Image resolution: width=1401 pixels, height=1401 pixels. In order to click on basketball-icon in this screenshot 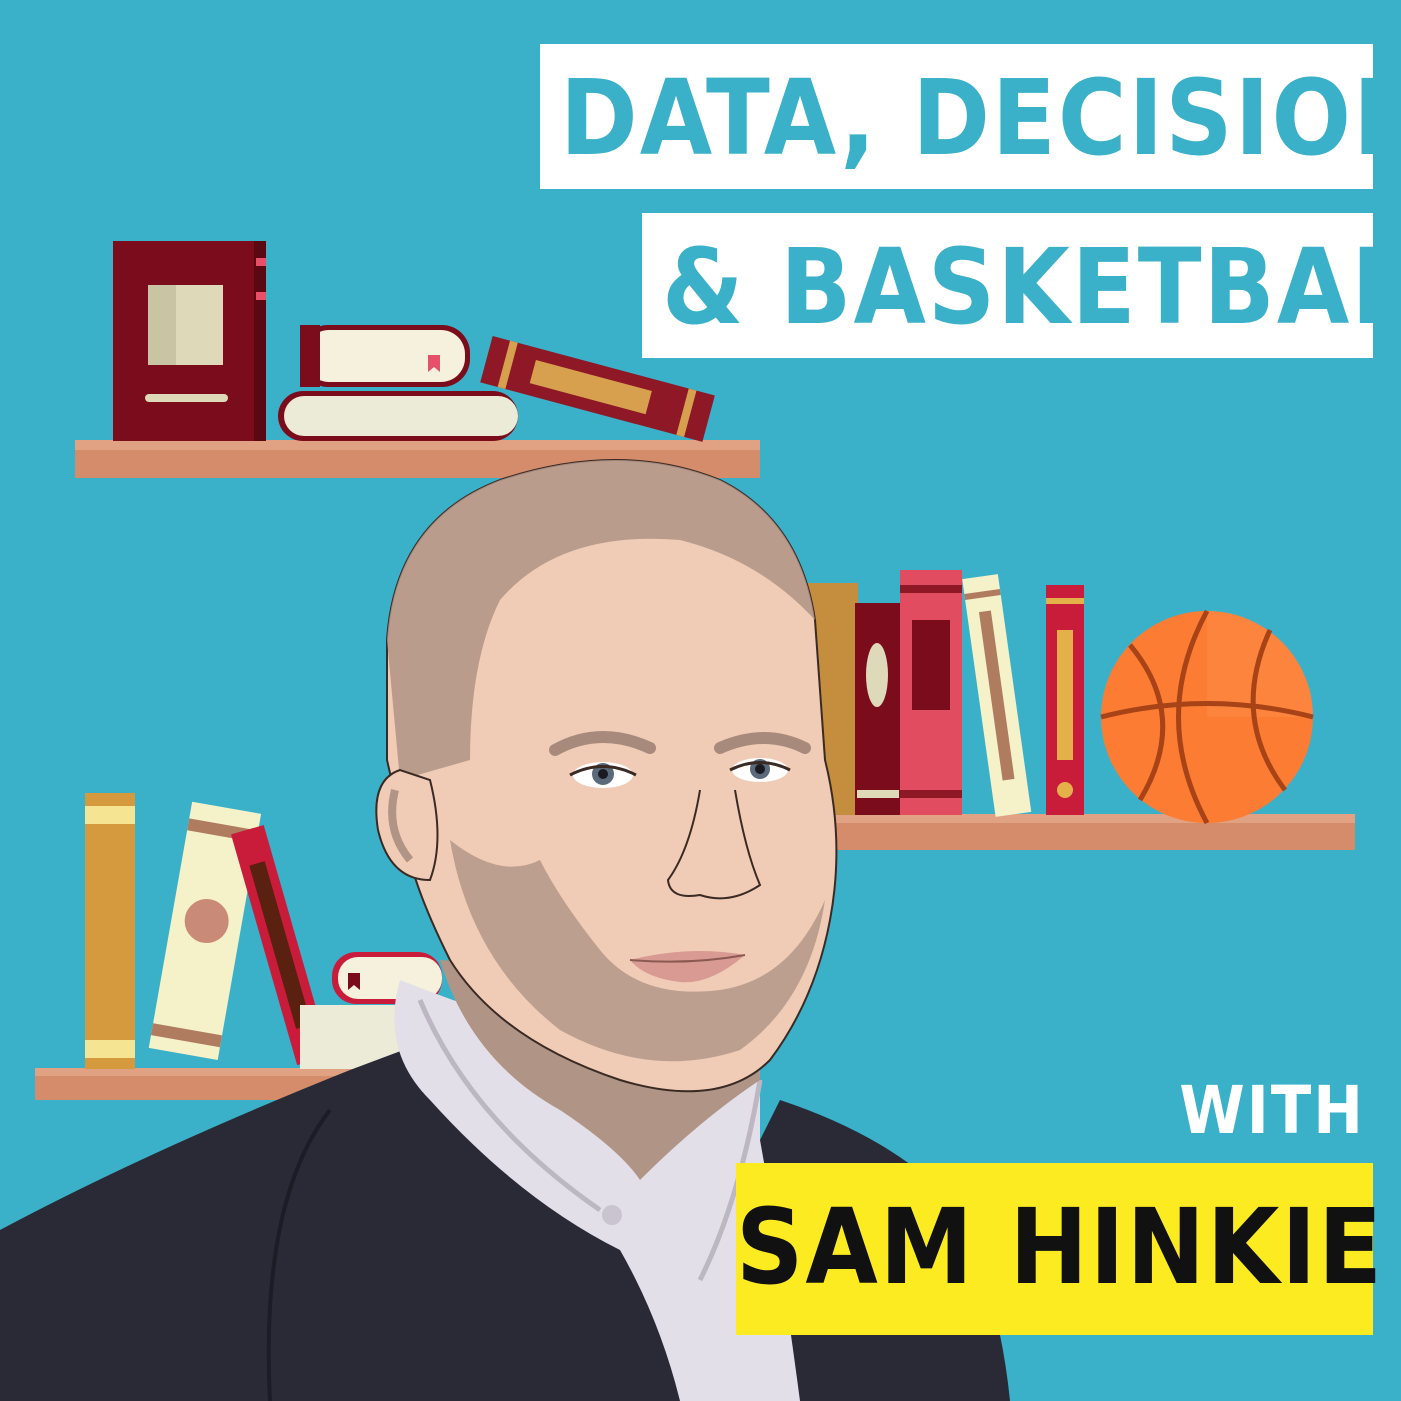, I will do `click(1207, 717)`.